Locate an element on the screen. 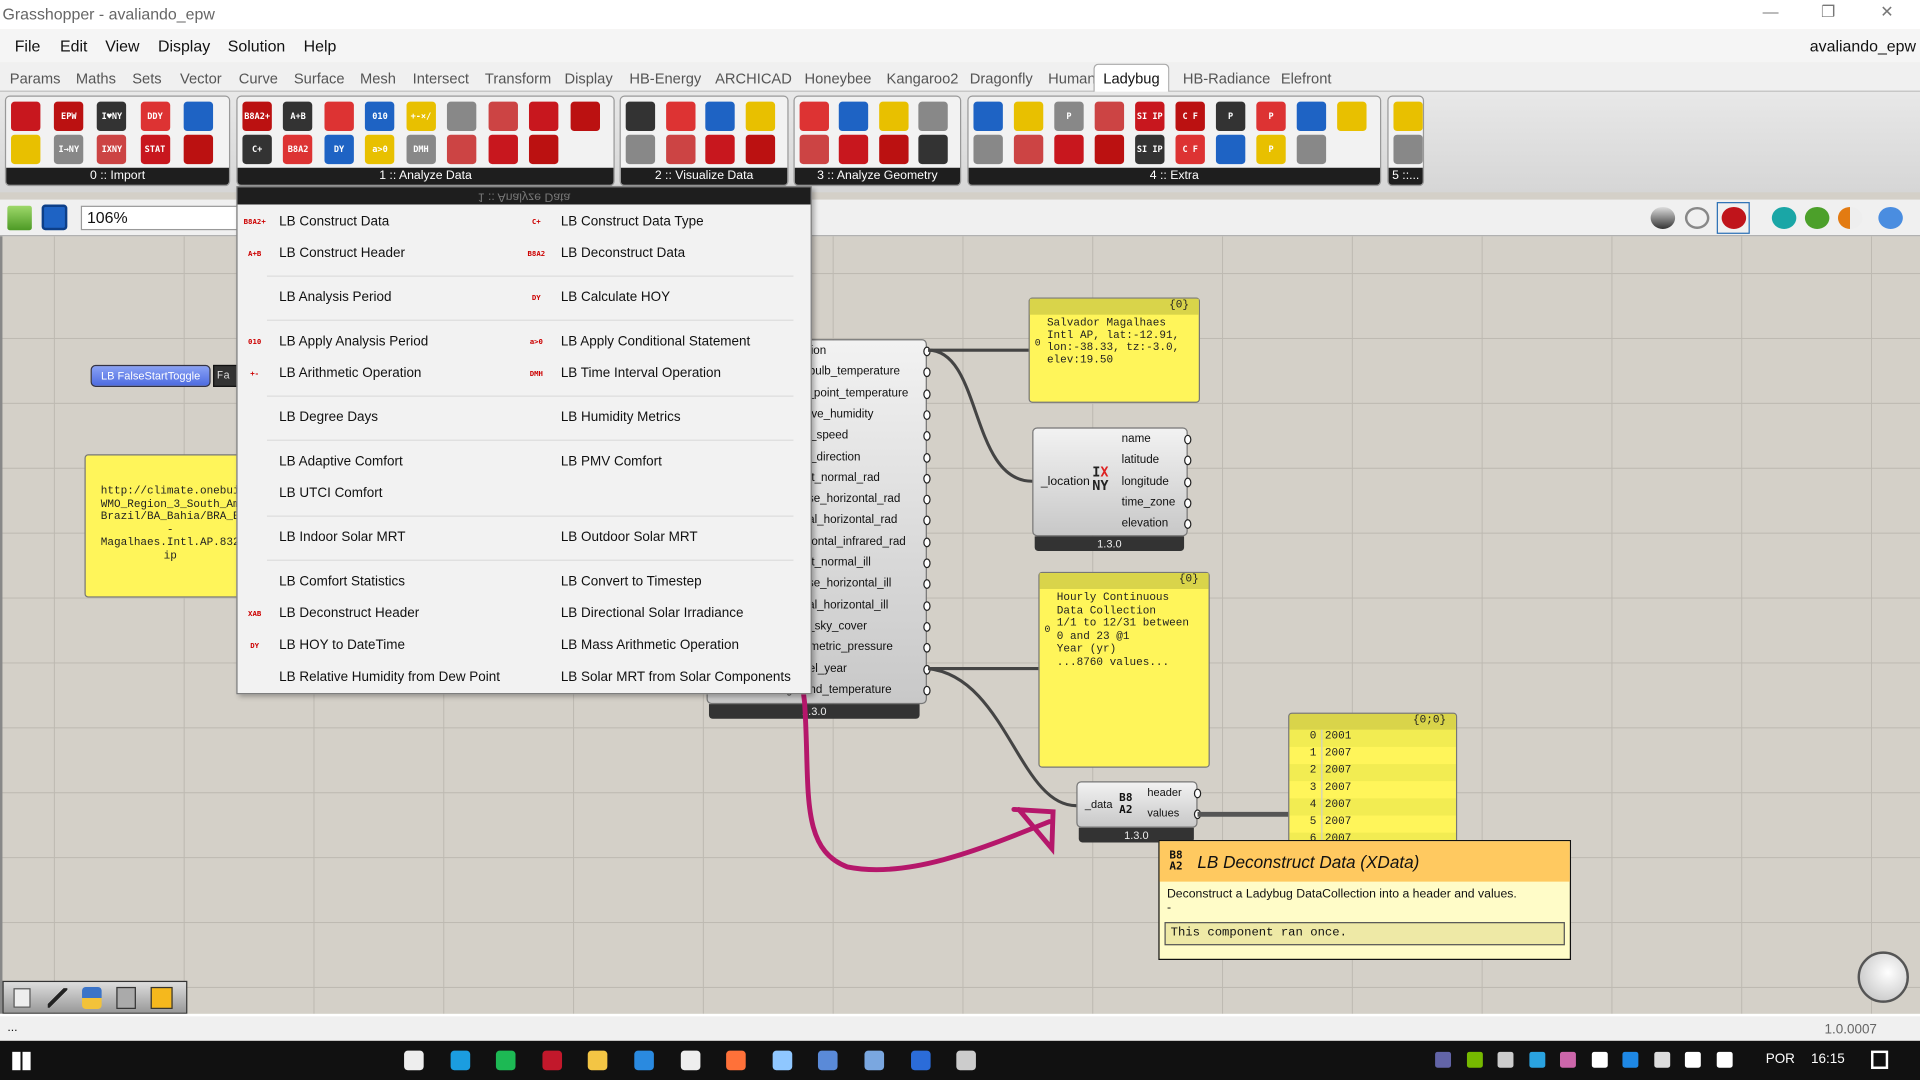 The image size is (1920, 1080). menu-item-lb-relative-humidity-from-dew-point: LB Relative Humidity from Dew Point is located at coordinates (383, 677).